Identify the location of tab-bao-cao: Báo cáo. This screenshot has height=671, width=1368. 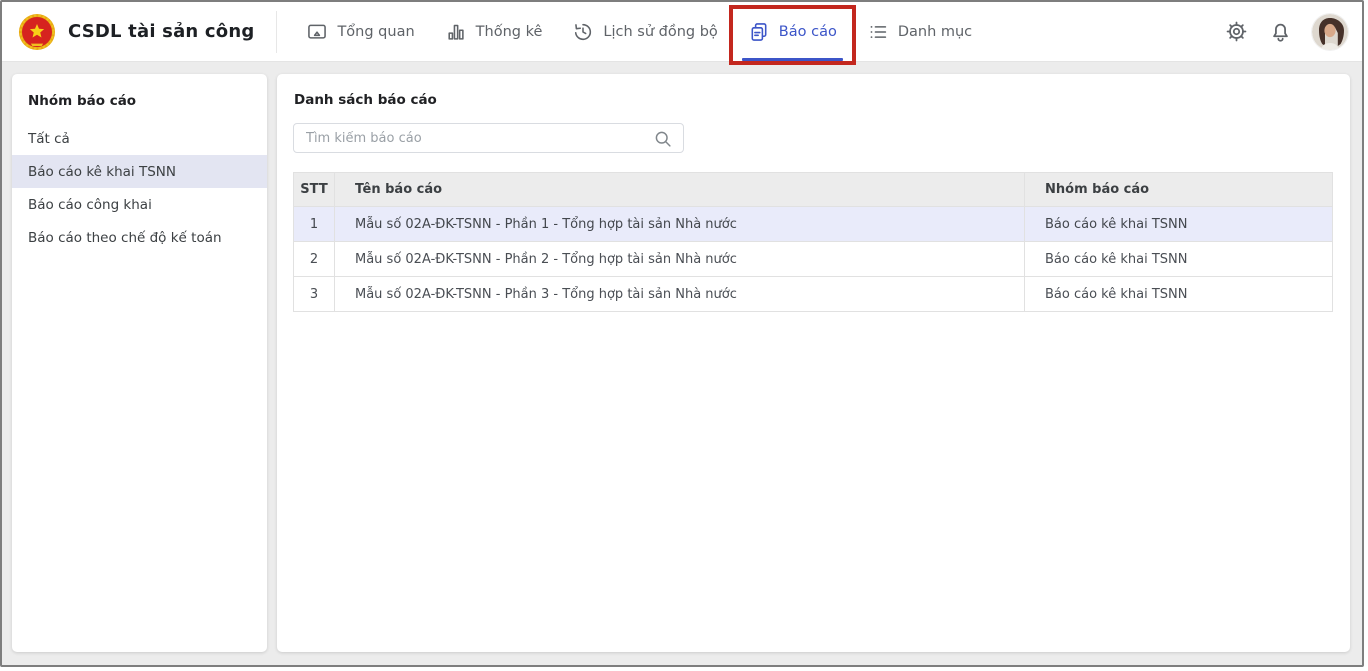
(792, 33).